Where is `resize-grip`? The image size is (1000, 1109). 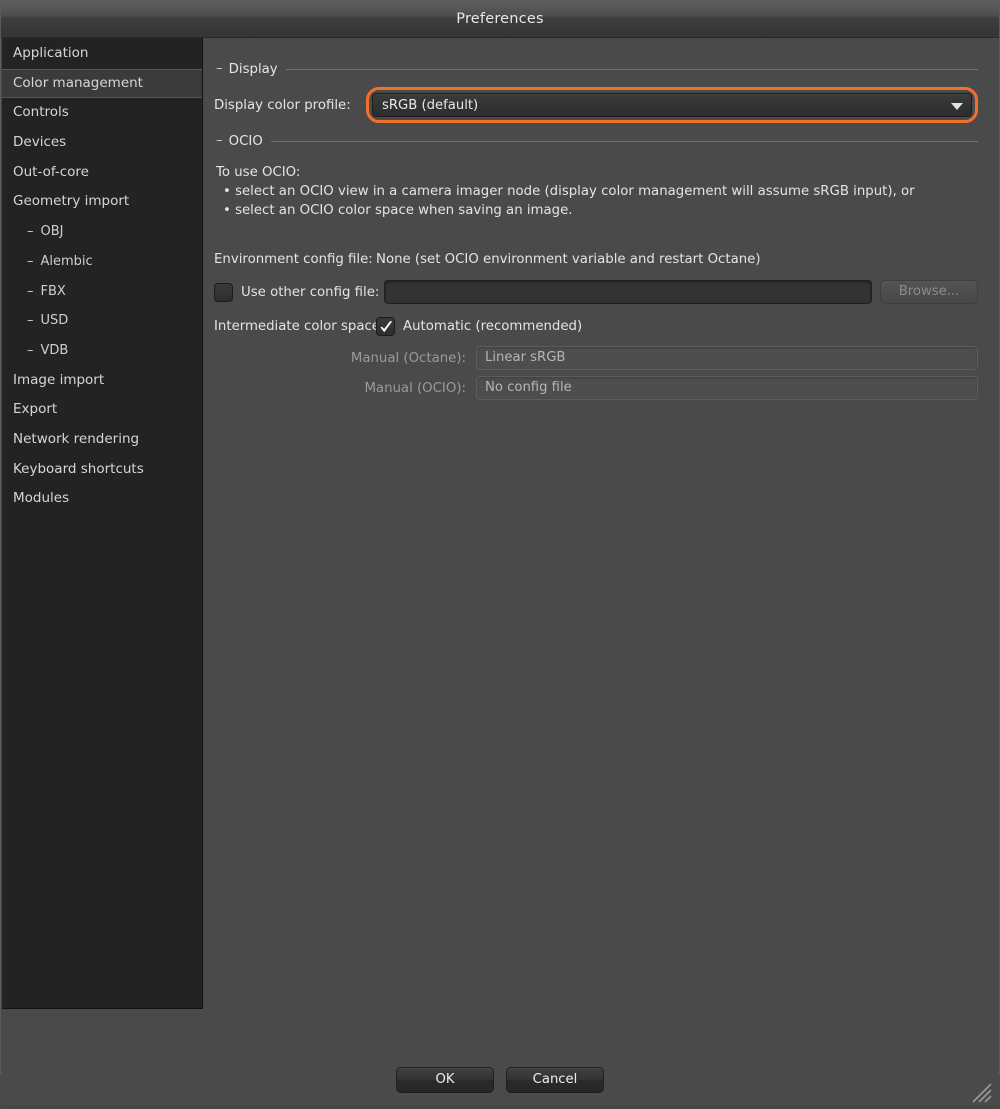
resize-grip is located at coordinates (982, 1093).